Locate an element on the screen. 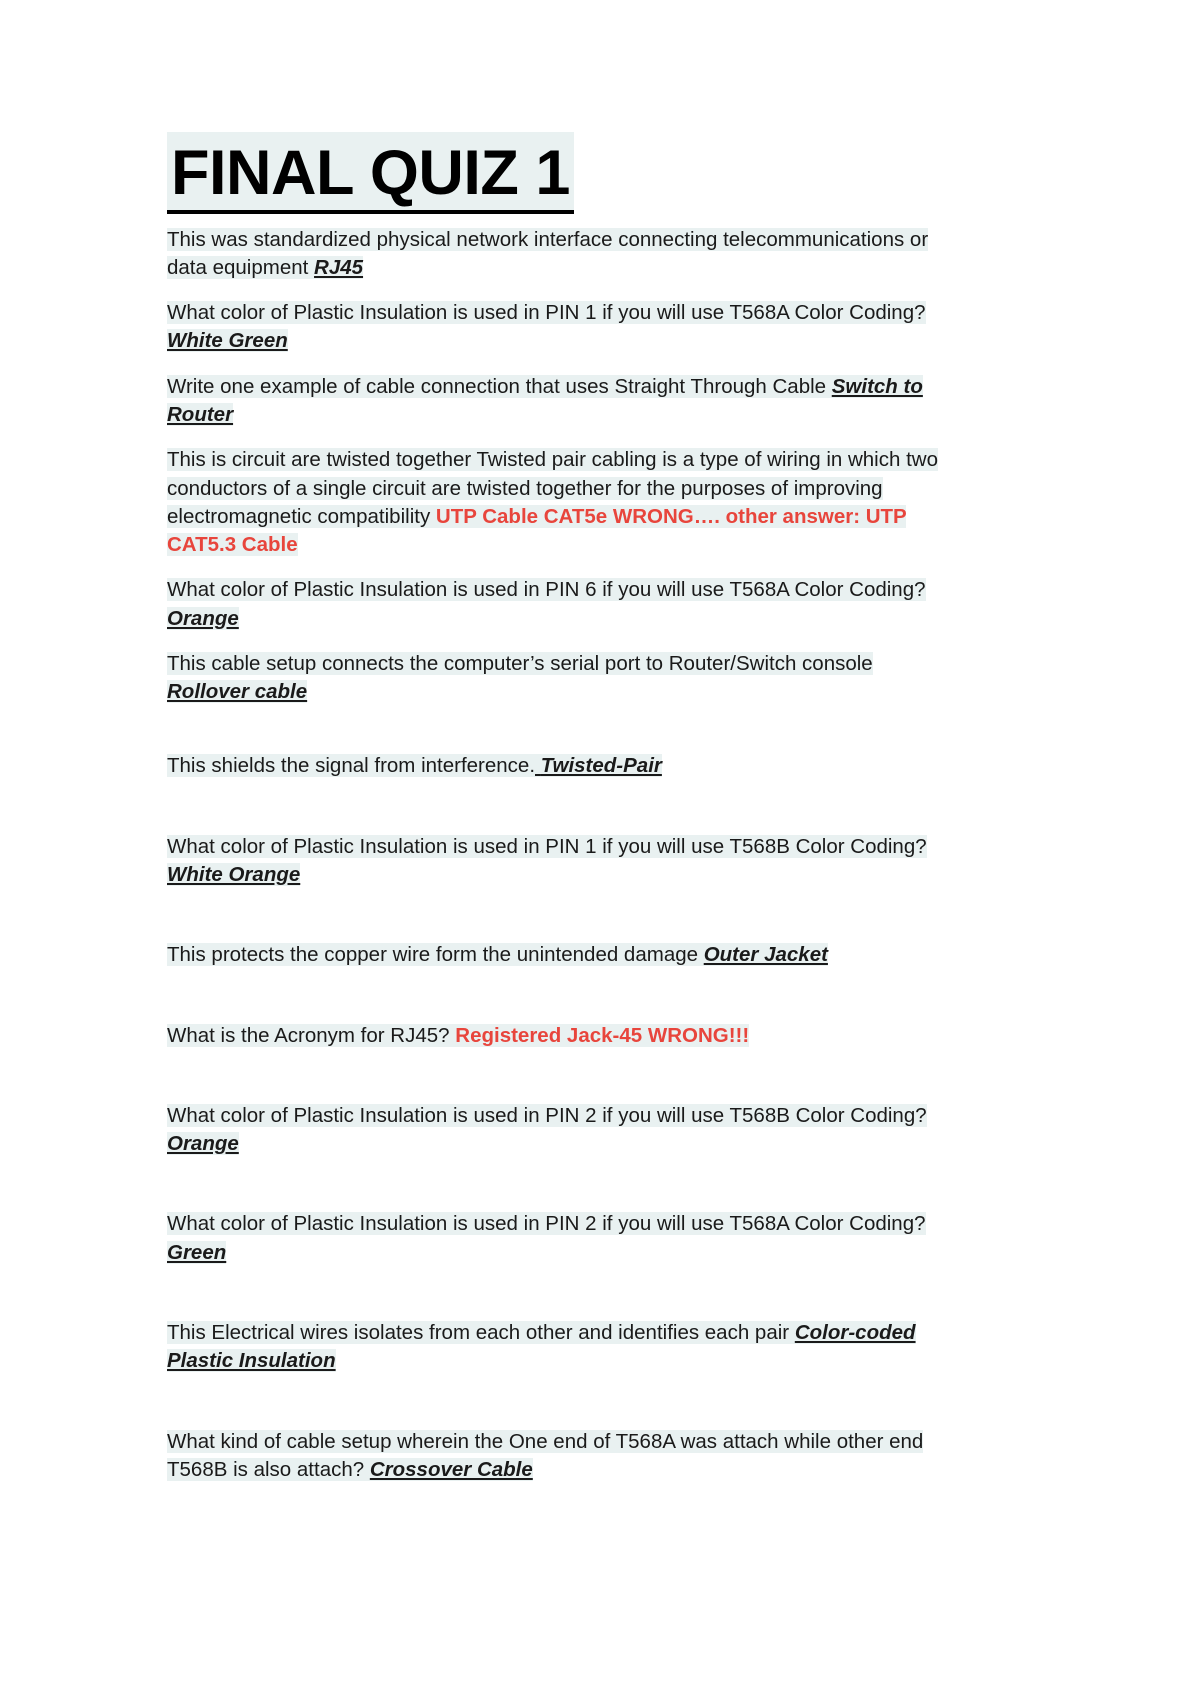 Image resolution: width=1200 pixels, height=1697 pixels. answer-text: Registered Jack-45 WRONG!!! is located at coordinates (602, 1035).